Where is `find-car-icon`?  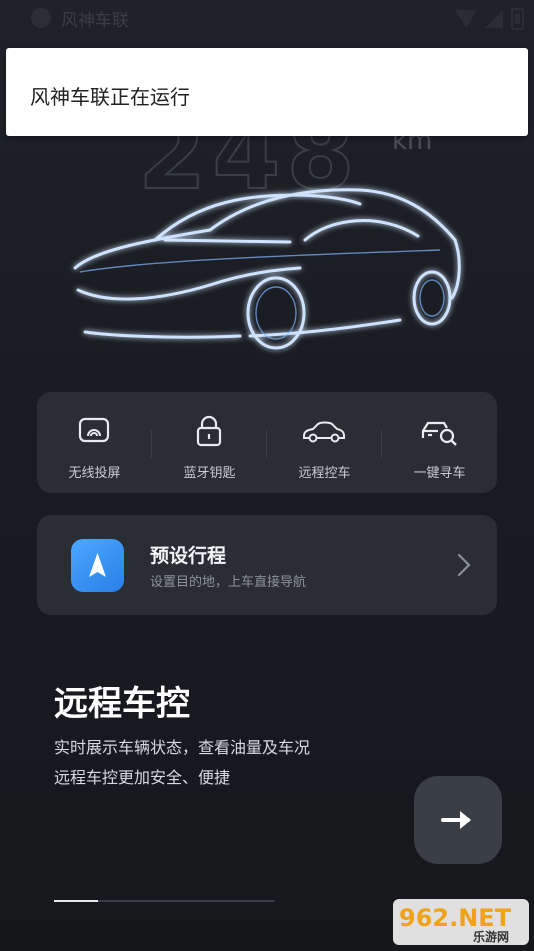 find-car-icon is located at coordinates (439, 433).